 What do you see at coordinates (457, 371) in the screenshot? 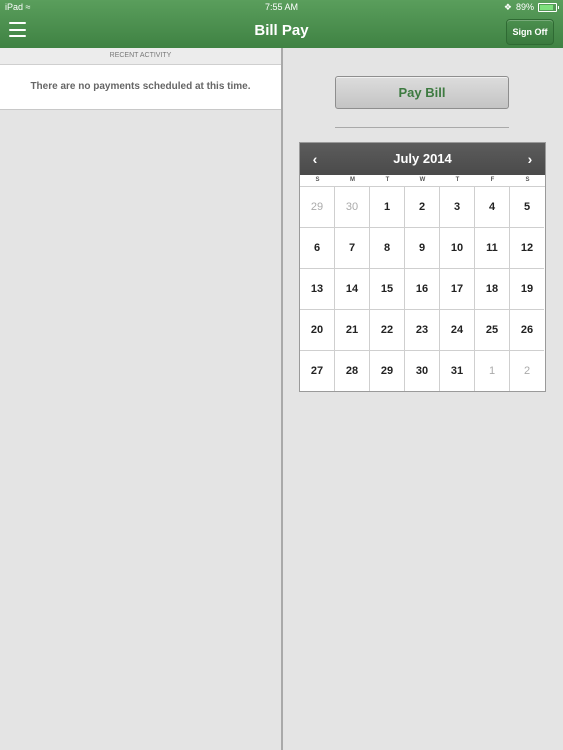
I see `calendar-day: 31` at bounding box center [457, 371].